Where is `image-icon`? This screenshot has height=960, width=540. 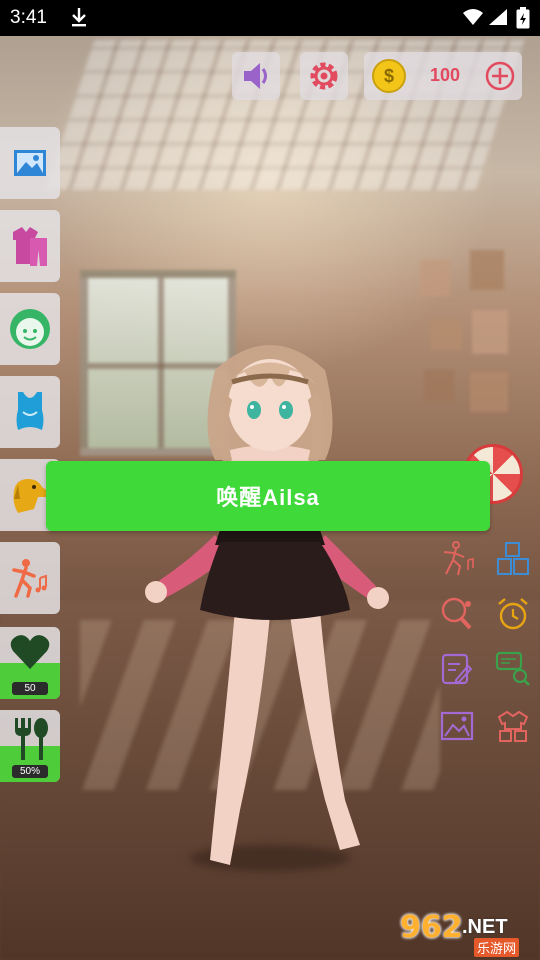 image-icon is located at coordinates (30, 163).